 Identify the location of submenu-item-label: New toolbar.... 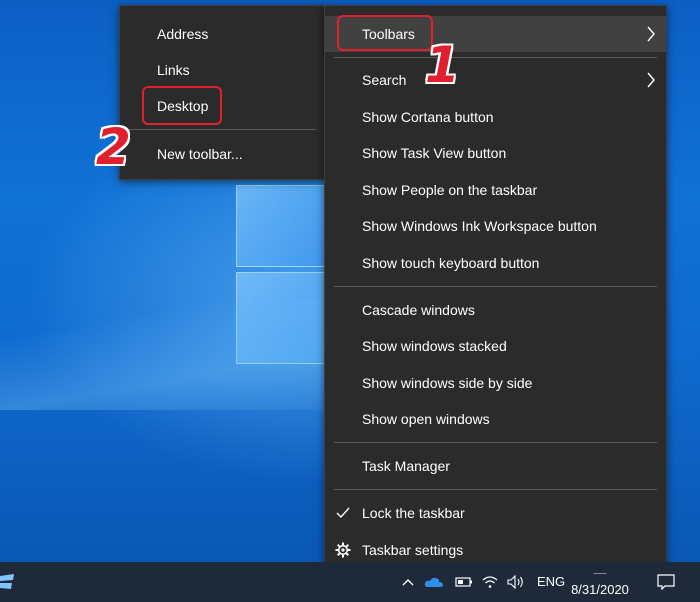
(200, 154).